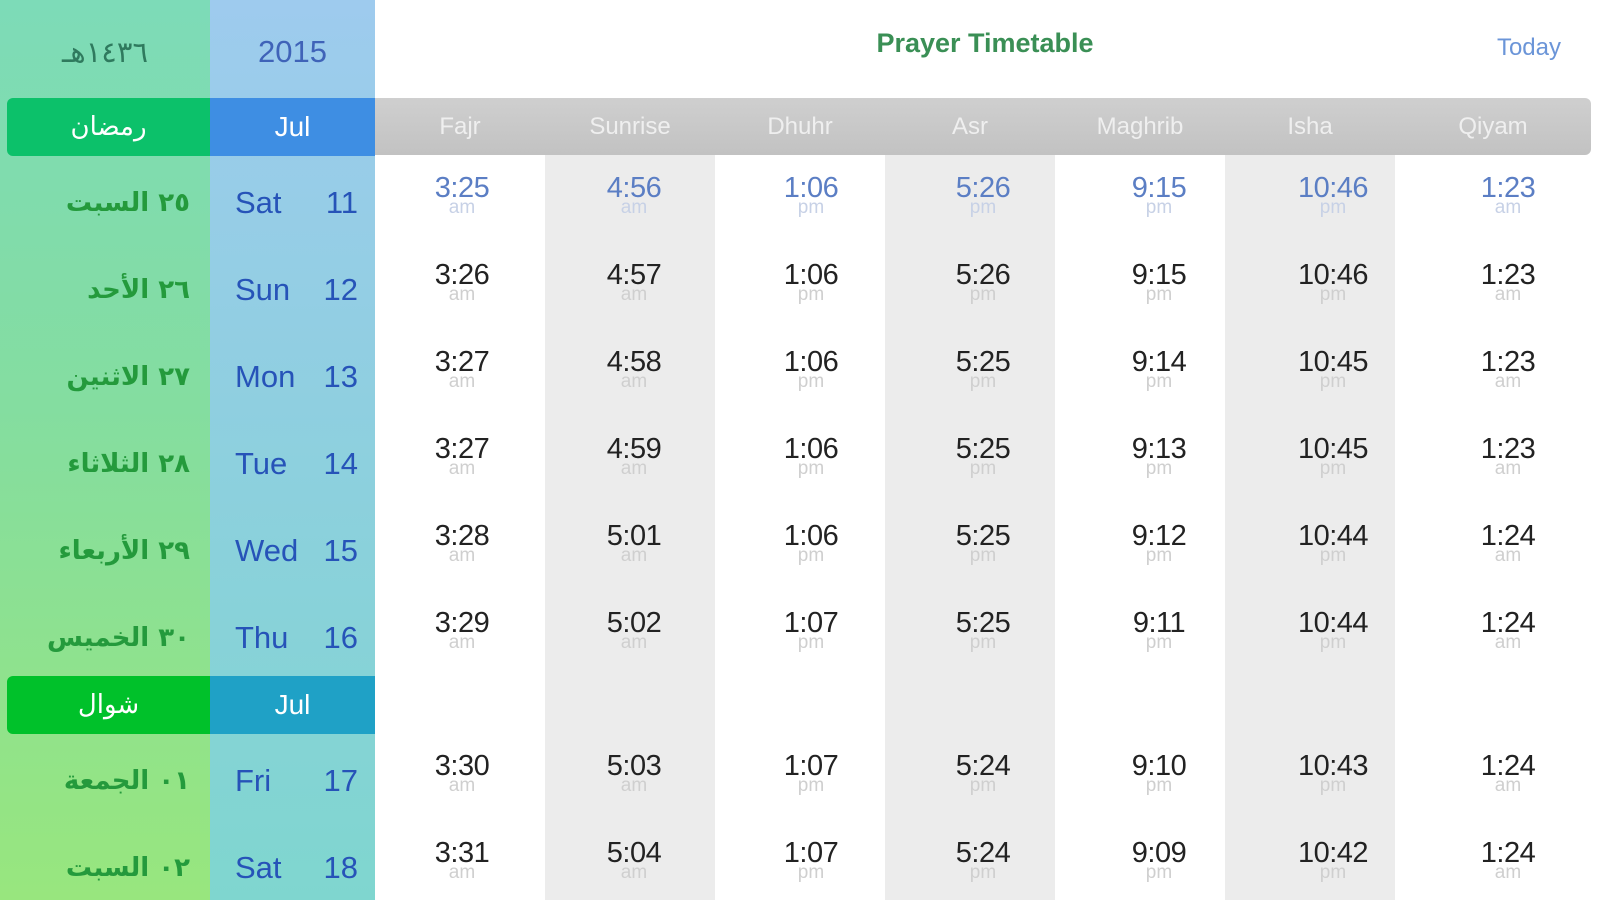  Describe the element at coordinates (263, 289) in the screenshot. I see `weekday-label: Sun` at that location.